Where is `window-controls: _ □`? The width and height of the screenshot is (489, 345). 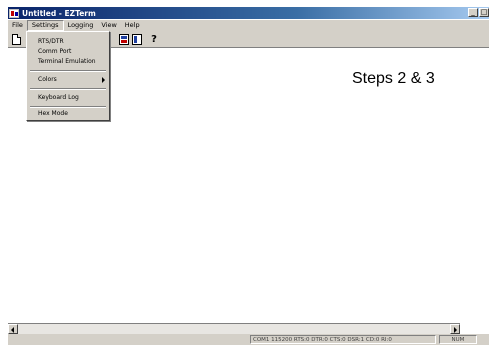
window-controls: _ □ is located at coordinates (478, 12).